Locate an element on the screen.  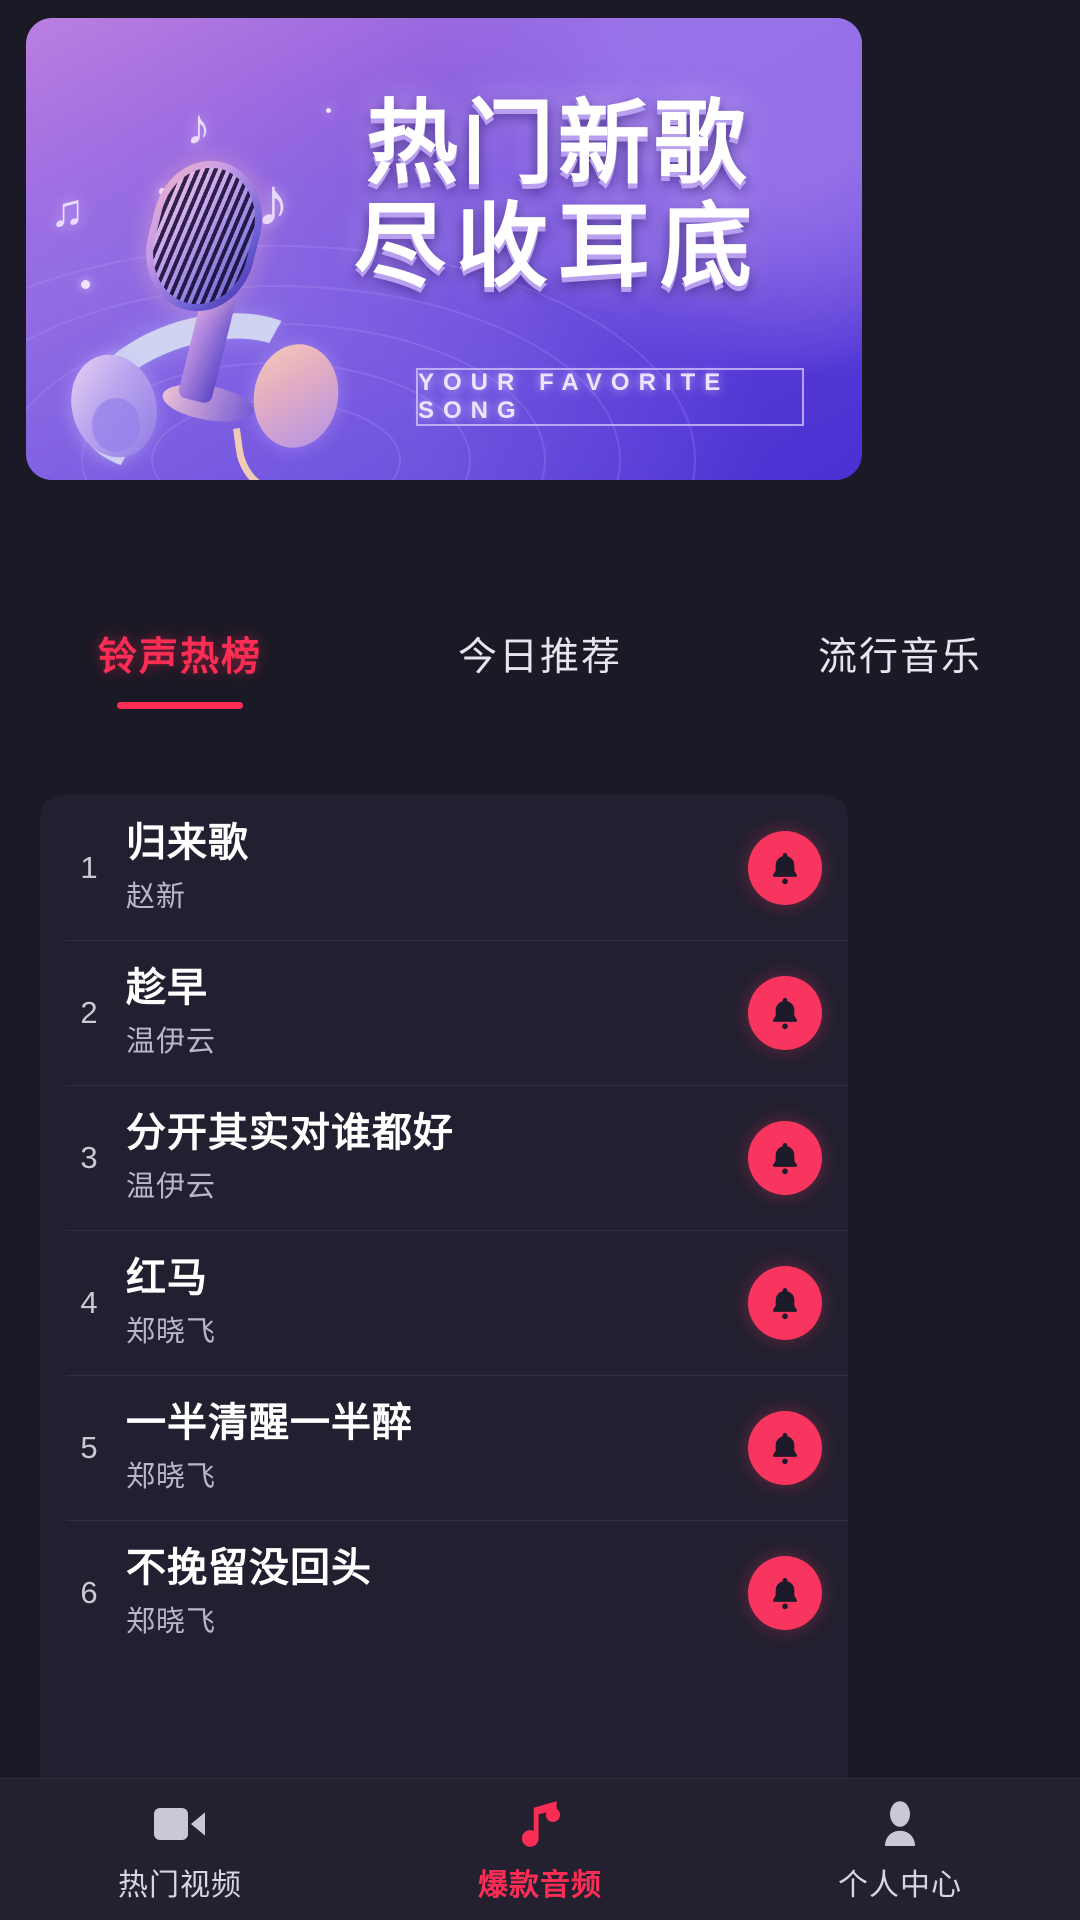
song-rank: 6 is located at coordinates (89, 1592).